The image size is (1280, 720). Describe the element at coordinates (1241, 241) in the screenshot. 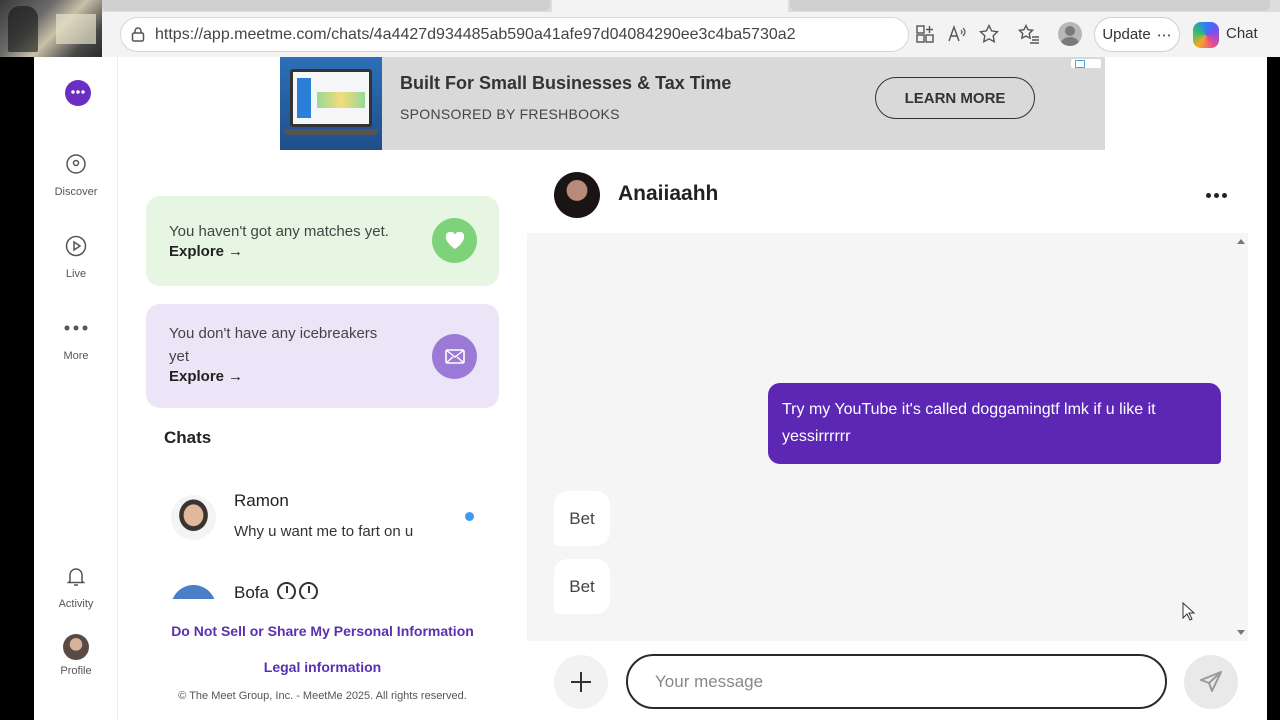

I see `scroll-up-arrow-icon` at that location.